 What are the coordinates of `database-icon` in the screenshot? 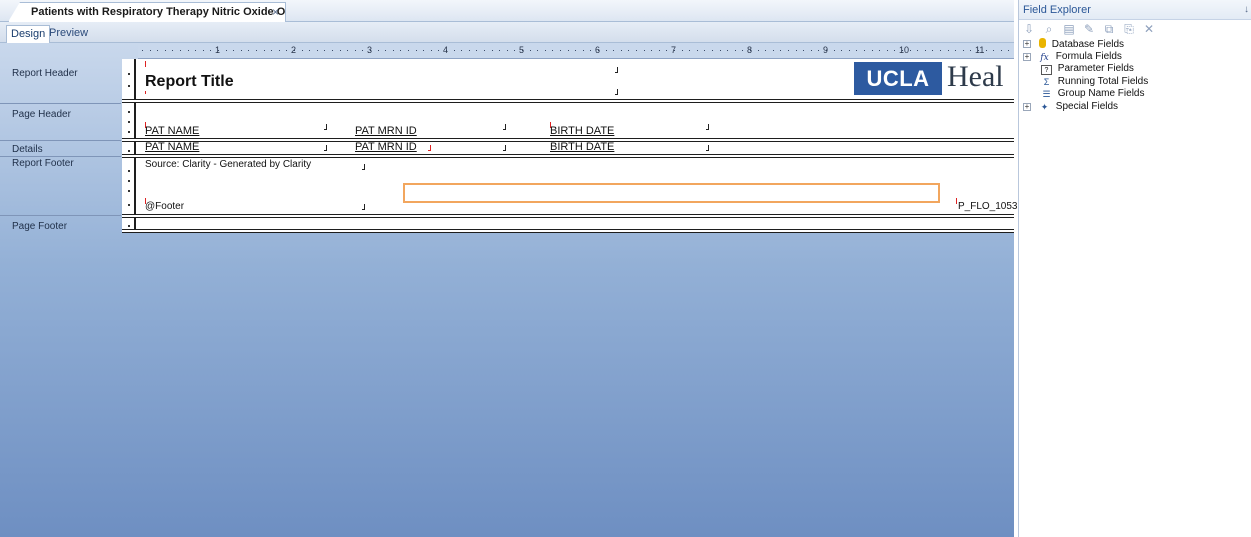 It's located at (1042, 43).